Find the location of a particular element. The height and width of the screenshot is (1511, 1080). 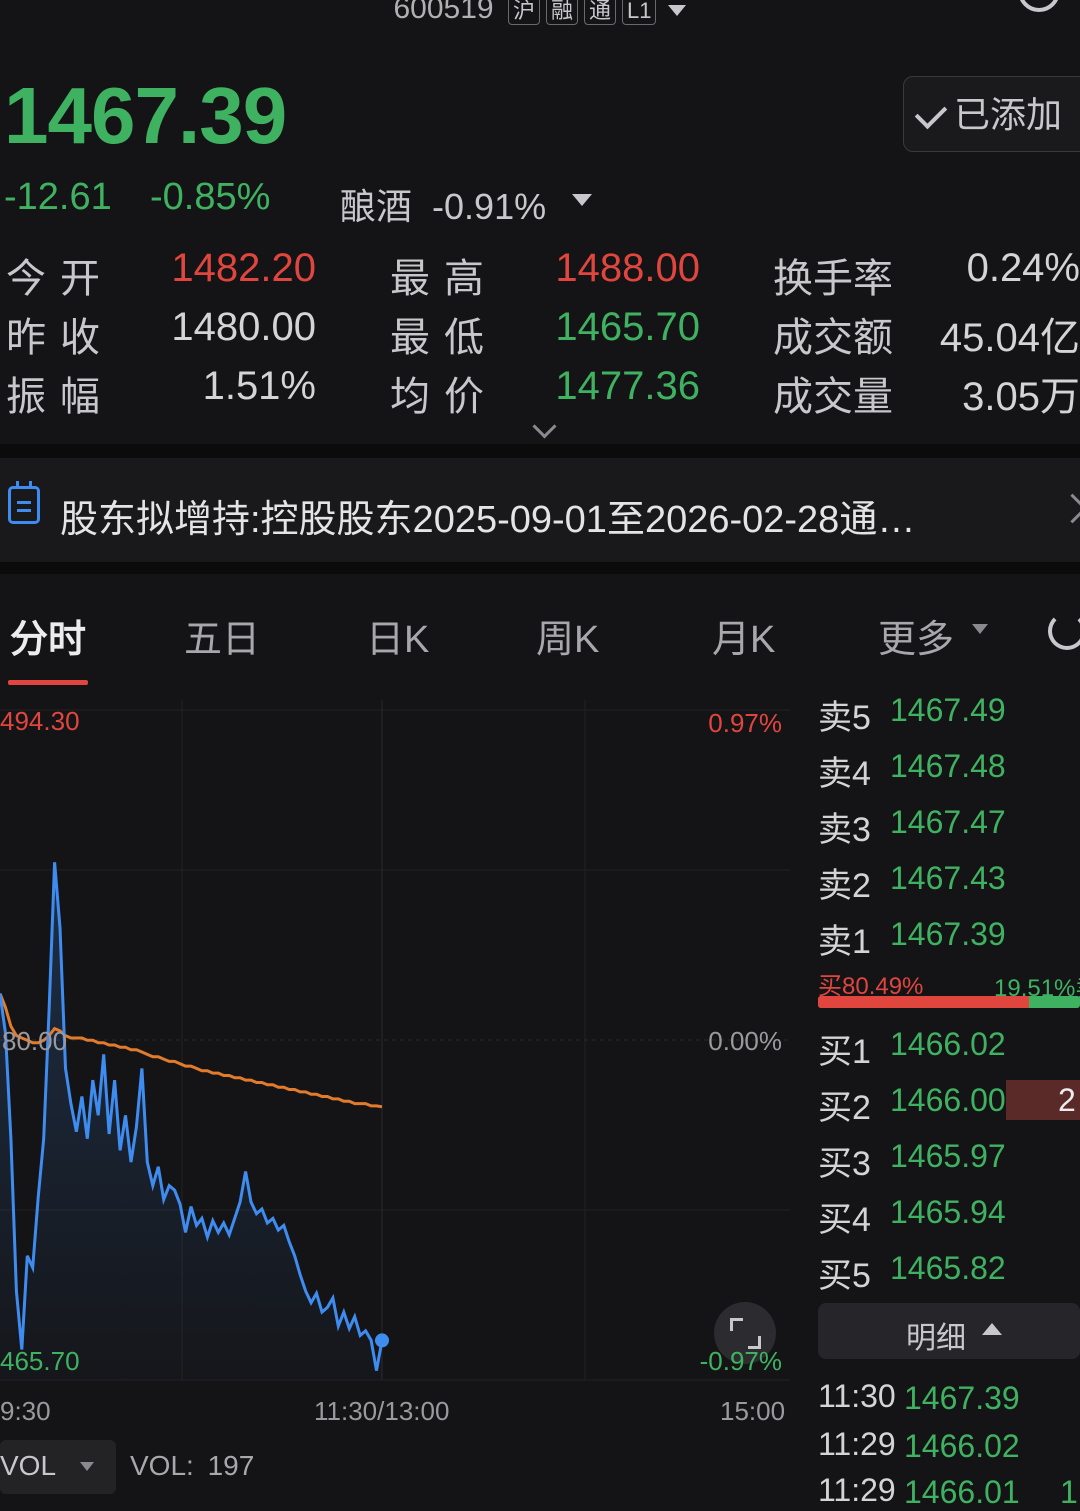

added-label: 已添加 is located at coordinates (1008, 114).